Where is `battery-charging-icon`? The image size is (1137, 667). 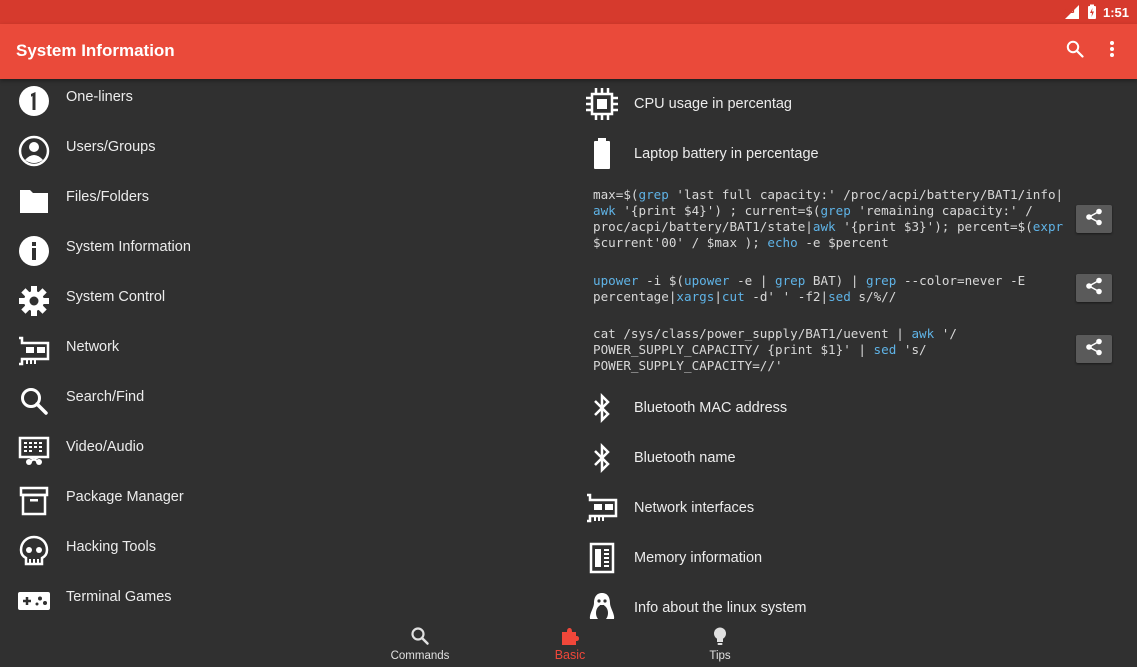 battery-charging-icon is located at coordinates (1092, 12).